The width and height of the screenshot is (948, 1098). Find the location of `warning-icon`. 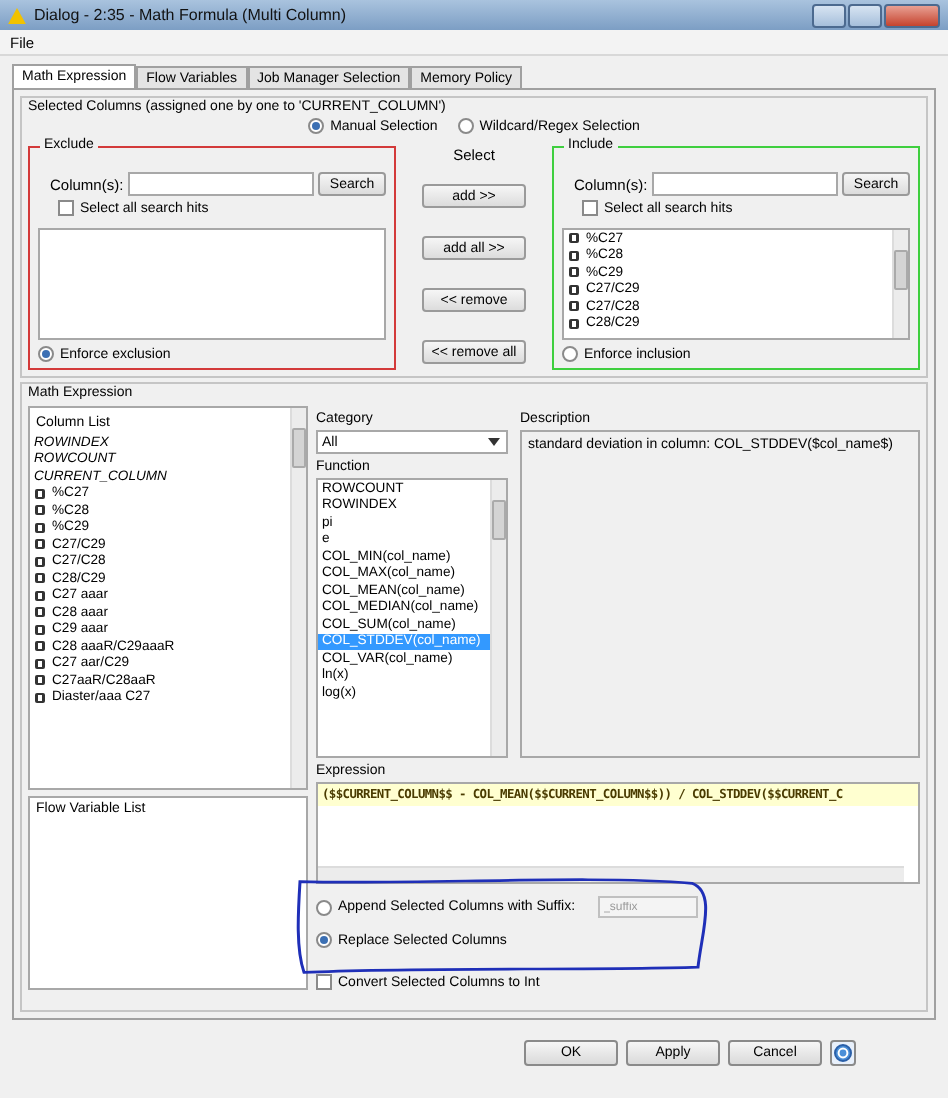

warning-icon is located at coordinates (17, 15).